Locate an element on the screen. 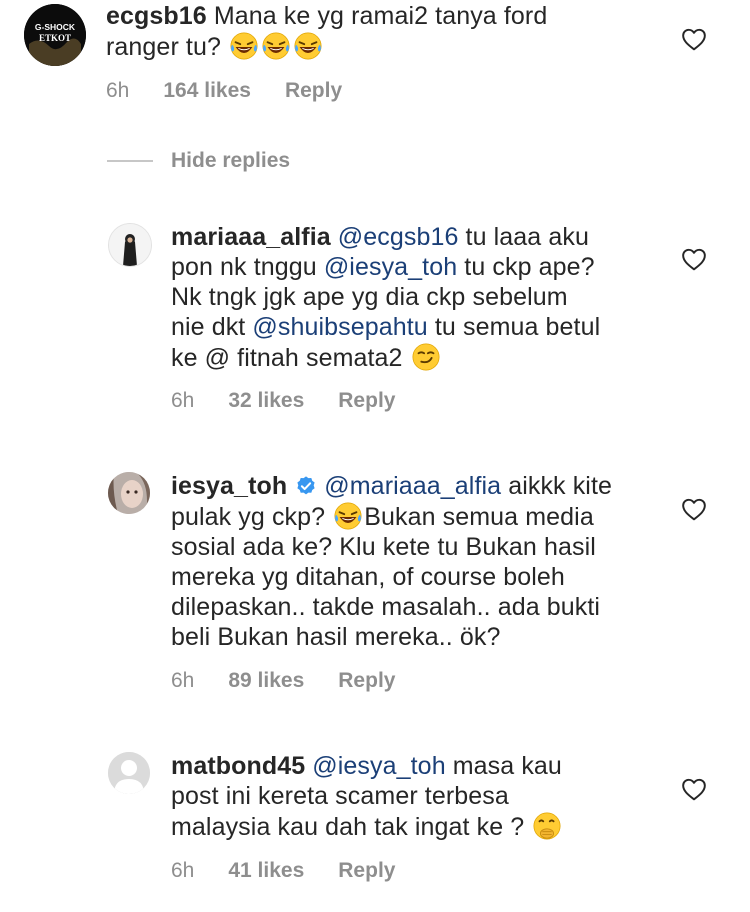 Image resolution: width=750 pixels, height=912 pixels. smirking-face-emoji-icon is located at coordinates (426, 357).